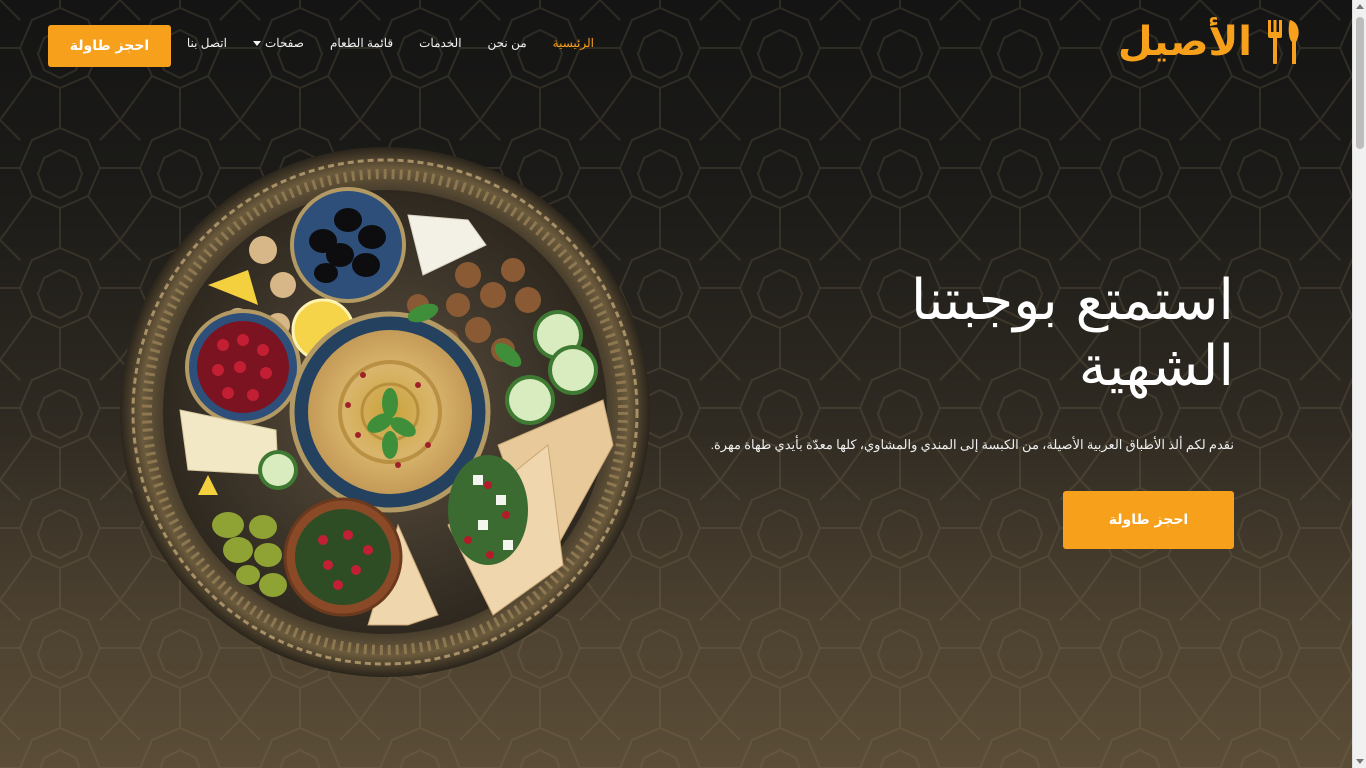  I want to click on scroll-up-arrow-icon, so click(1360, 6).